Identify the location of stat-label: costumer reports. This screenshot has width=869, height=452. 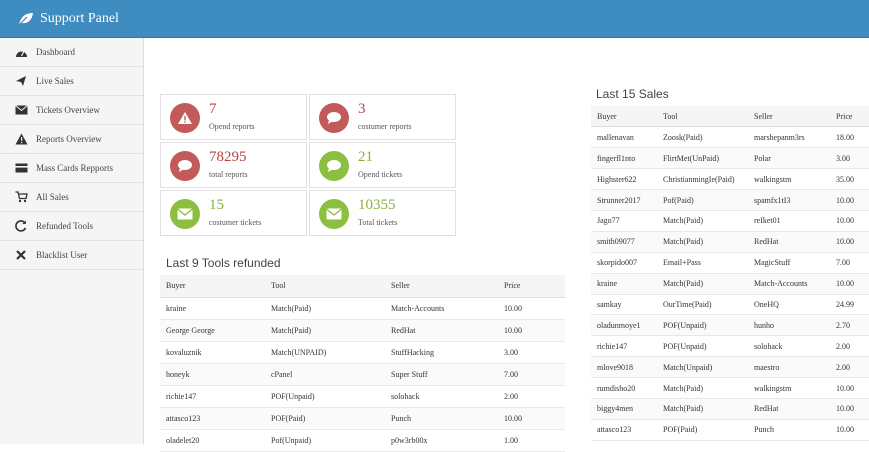
(385, 126).